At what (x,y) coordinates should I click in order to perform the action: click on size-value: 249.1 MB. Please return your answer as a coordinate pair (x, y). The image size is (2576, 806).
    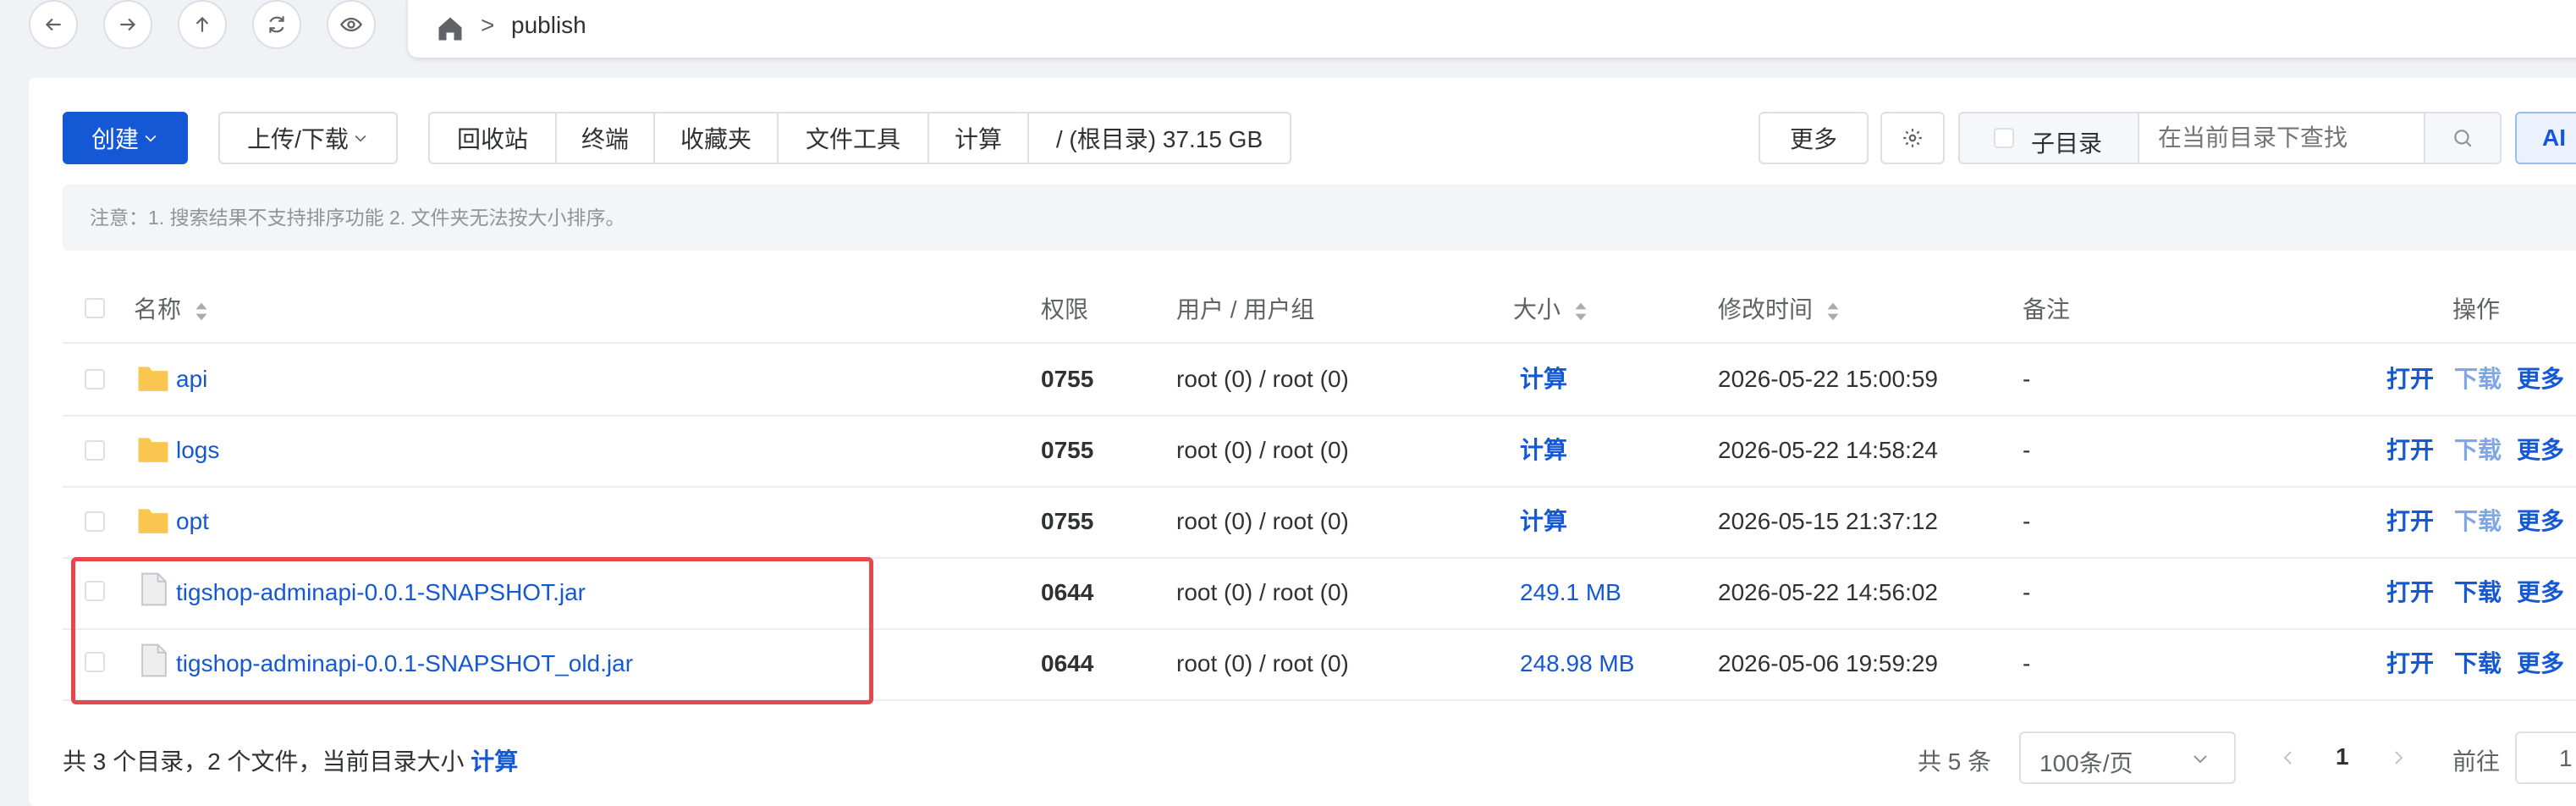
    Looking at the image, I should click on (1570, 592).